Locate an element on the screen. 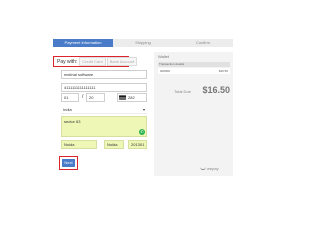 This screenshot has width=320, height=240. summary-header: Transaction details is located at coordinates (194, 64).